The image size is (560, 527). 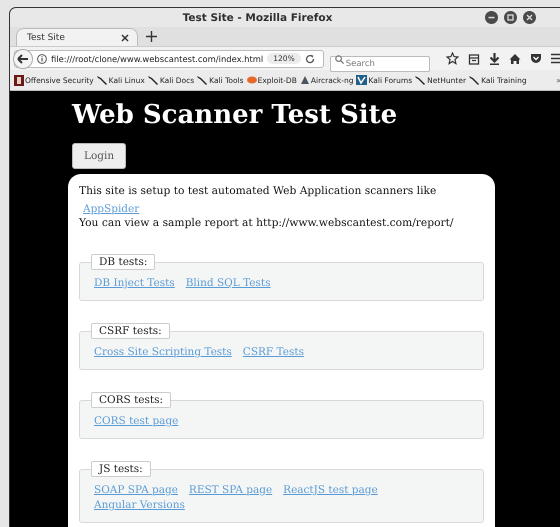 What do you see at coordinates (130, 331) in the screenshot?
I see `group-legend: CSRF tests:` at bounding box center [130, 331].